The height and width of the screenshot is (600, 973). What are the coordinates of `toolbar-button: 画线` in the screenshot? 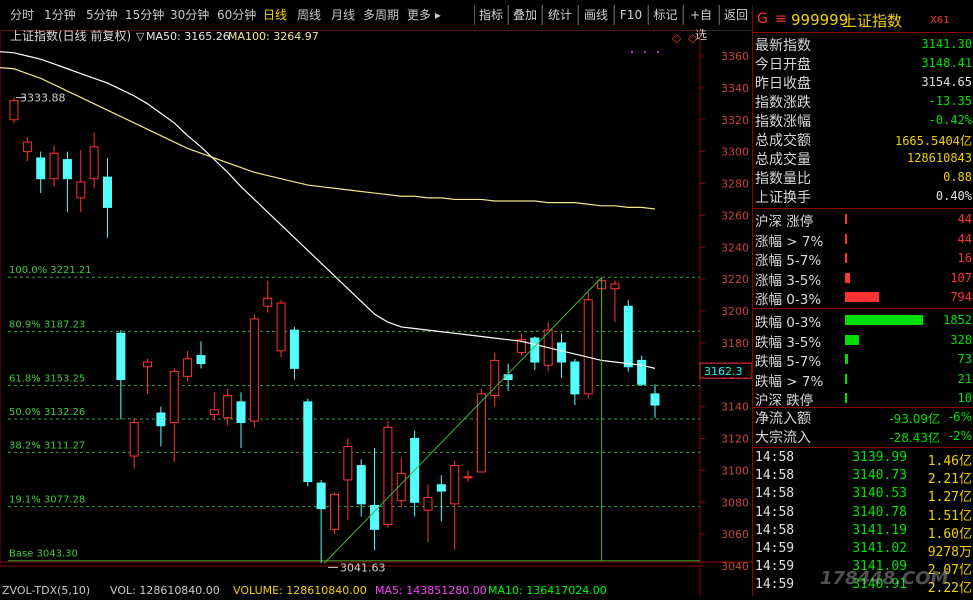 It's located at (596, 15).